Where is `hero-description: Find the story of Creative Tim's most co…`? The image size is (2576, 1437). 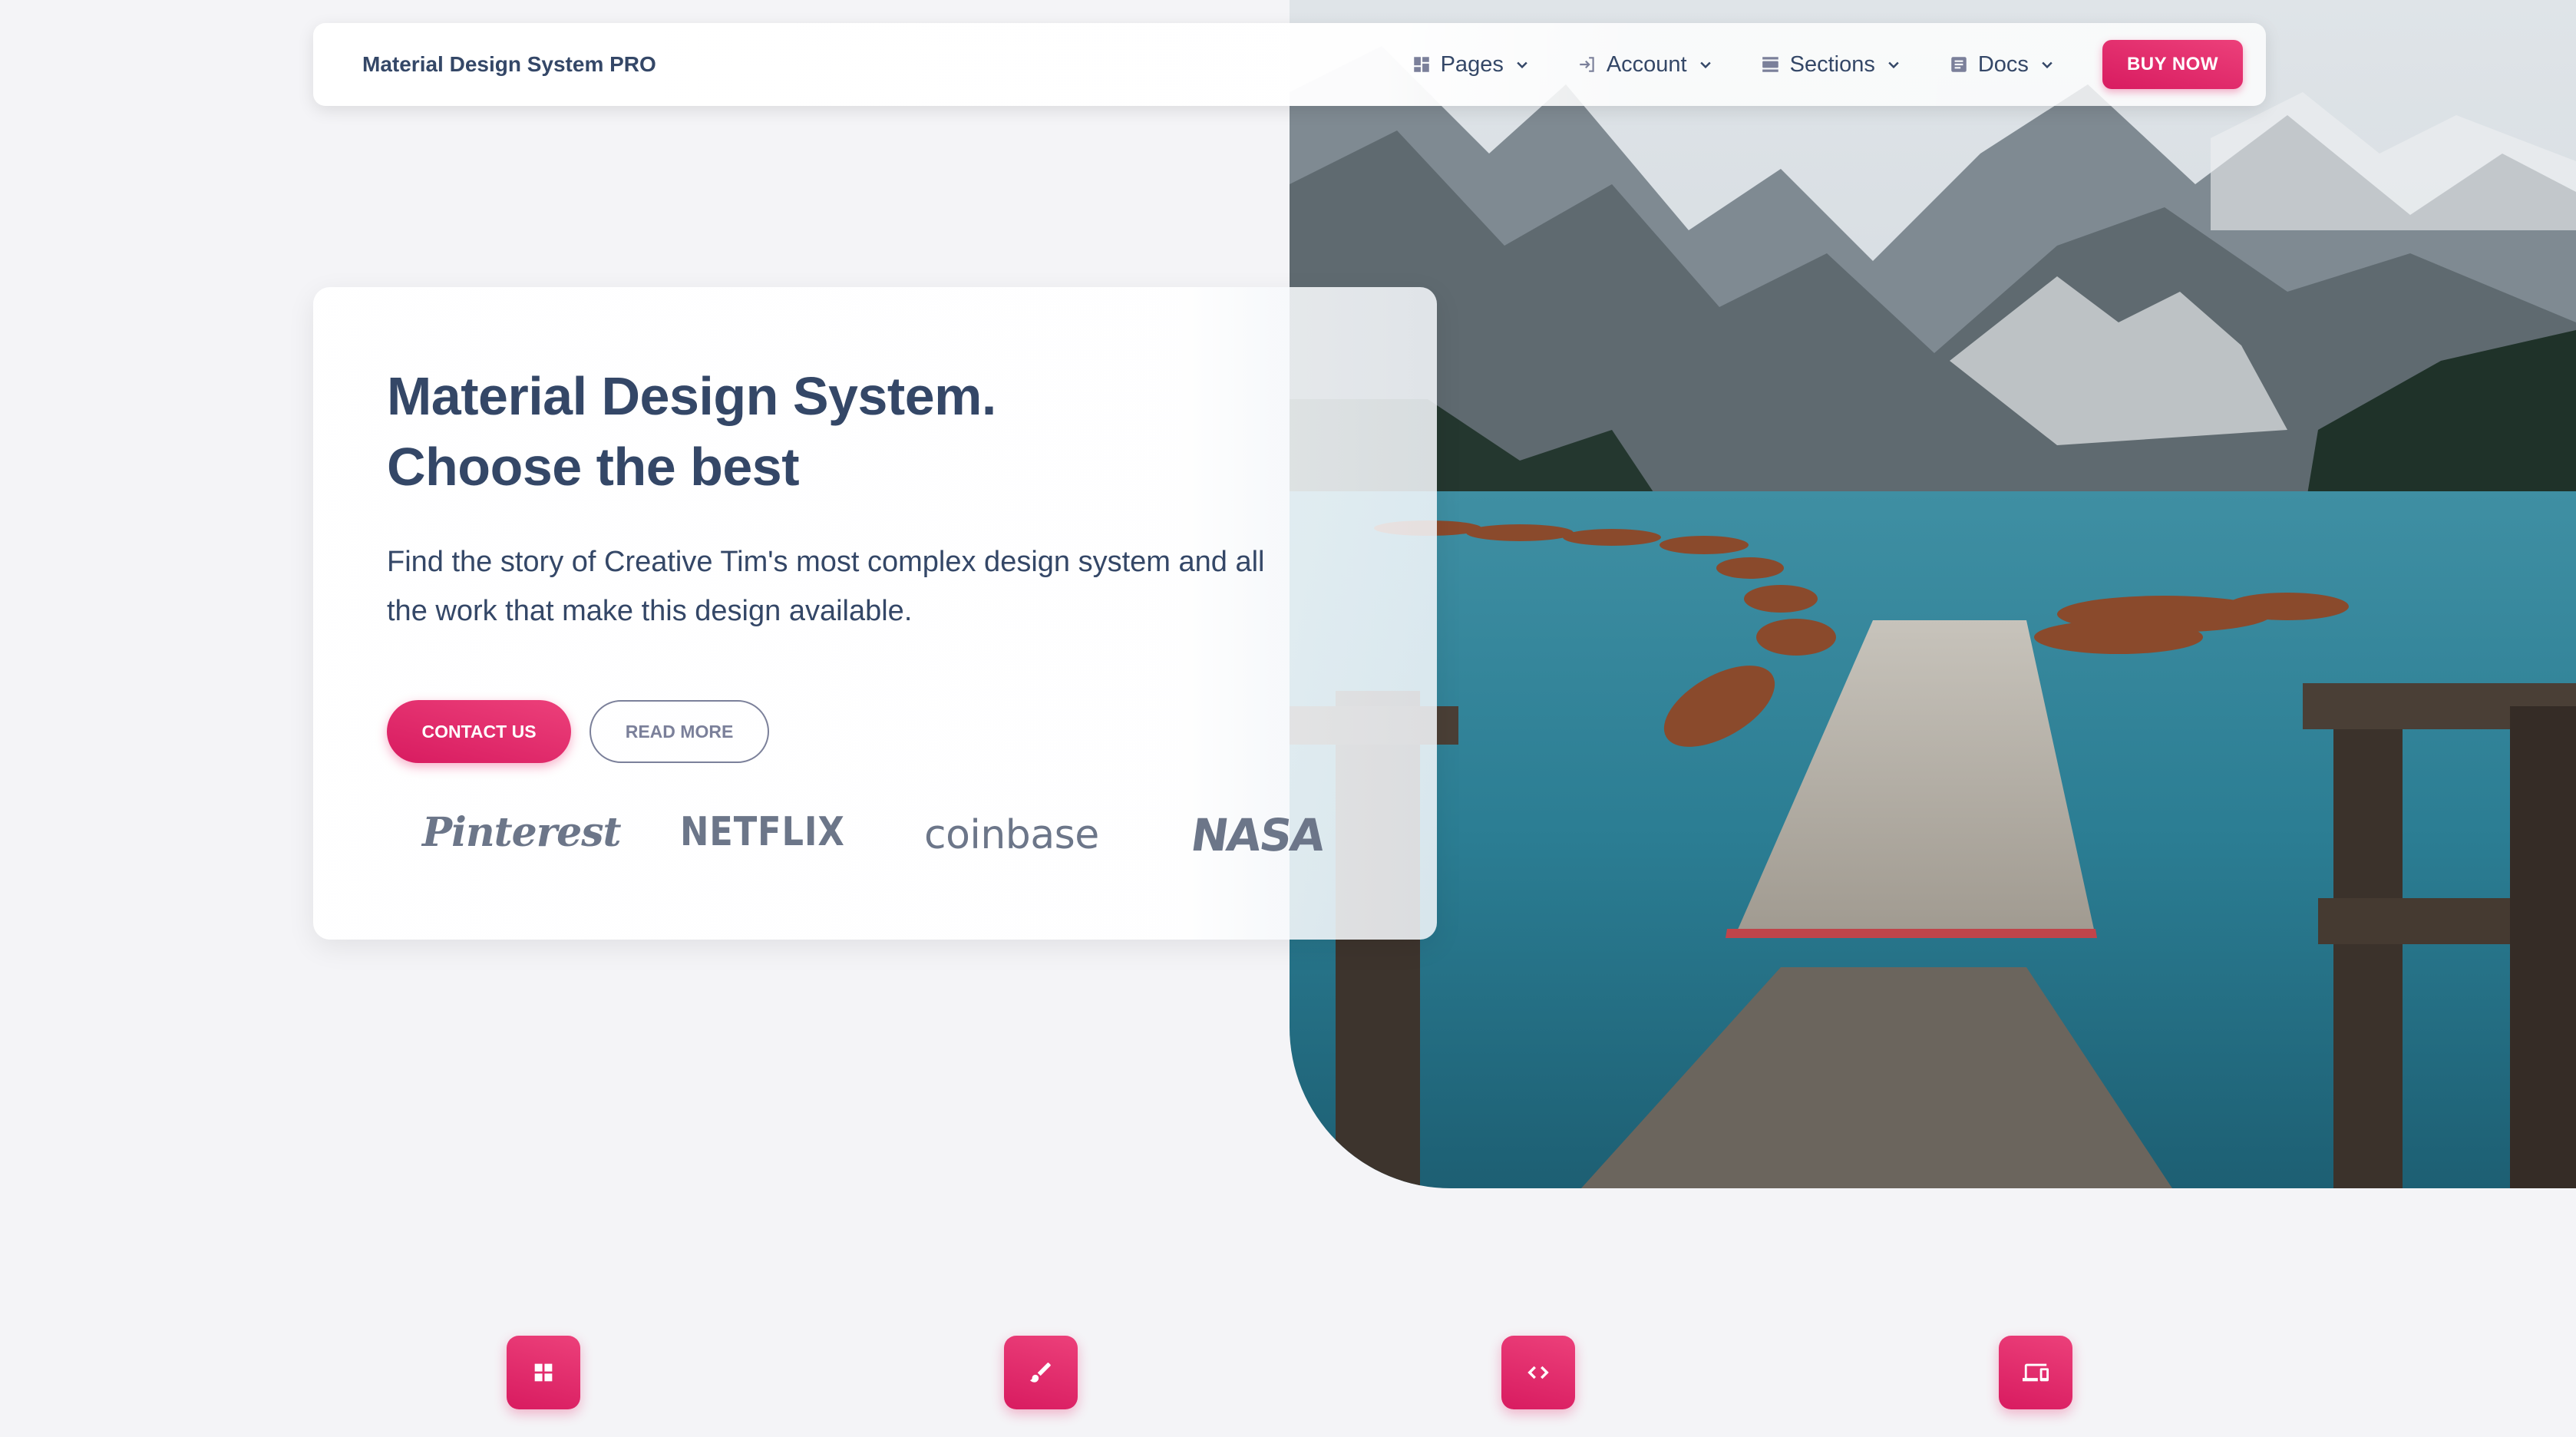 hero-description: Find the story of Creative Tim's most co… is located at coordinates (826, 587).